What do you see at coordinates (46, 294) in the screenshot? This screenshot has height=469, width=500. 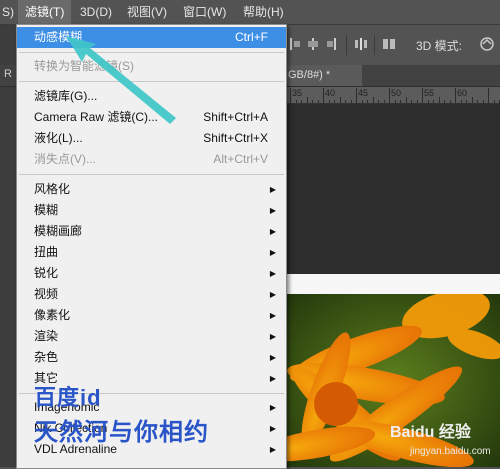 I see `menu-item-label: 视频` at bounding box center [46, 294].